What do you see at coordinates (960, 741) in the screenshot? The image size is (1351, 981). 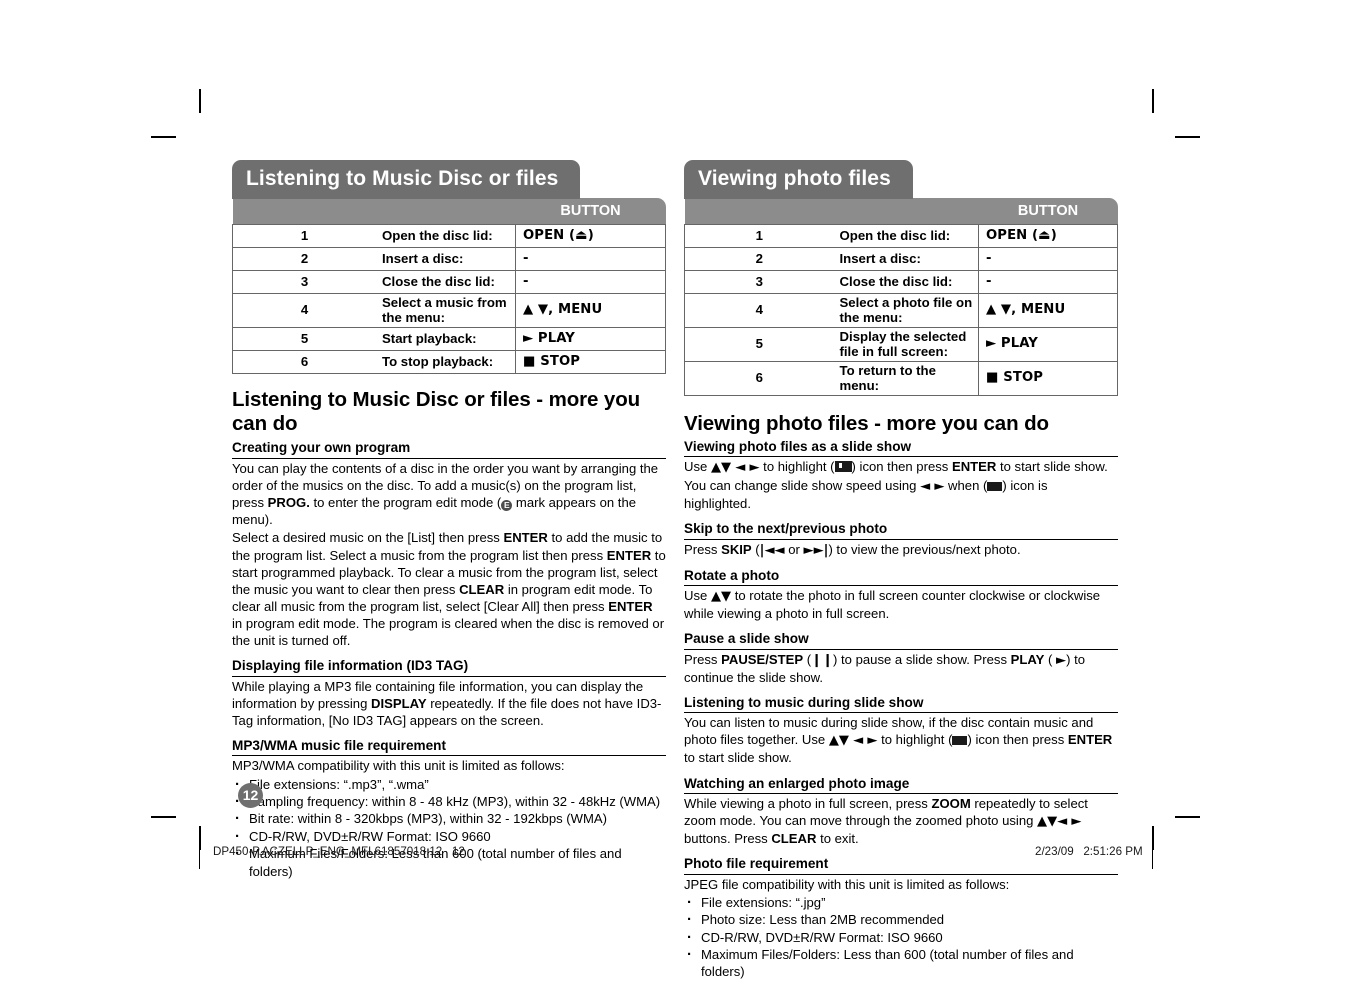 I see `music-slide-show-icon` at bounding box center [960, 741].